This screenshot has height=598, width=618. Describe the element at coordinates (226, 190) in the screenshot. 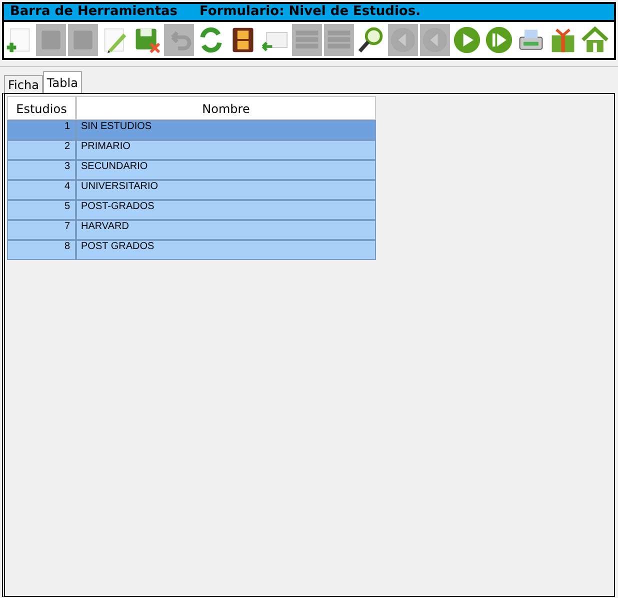

I see `table-cell: UNIVERSITARIO` at that location.